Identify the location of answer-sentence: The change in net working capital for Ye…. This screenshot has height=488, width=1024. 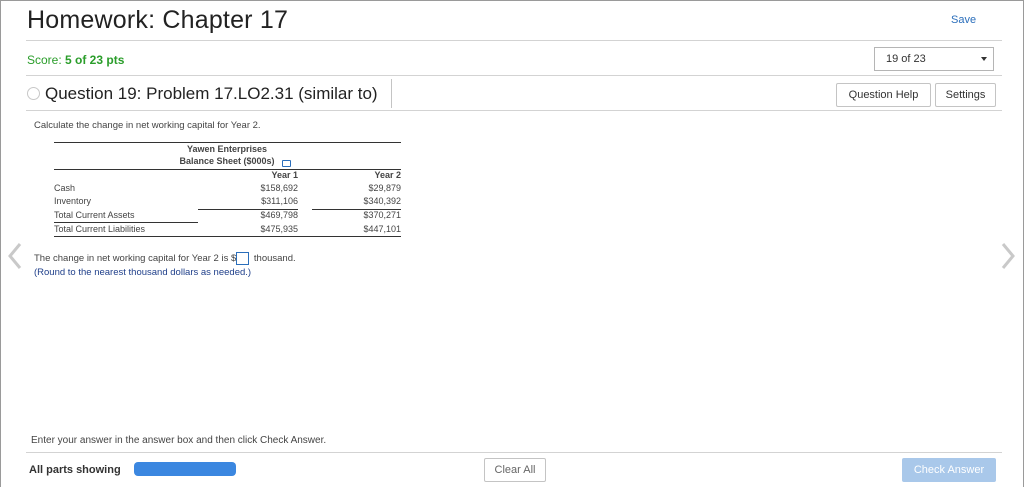
(165, 258).